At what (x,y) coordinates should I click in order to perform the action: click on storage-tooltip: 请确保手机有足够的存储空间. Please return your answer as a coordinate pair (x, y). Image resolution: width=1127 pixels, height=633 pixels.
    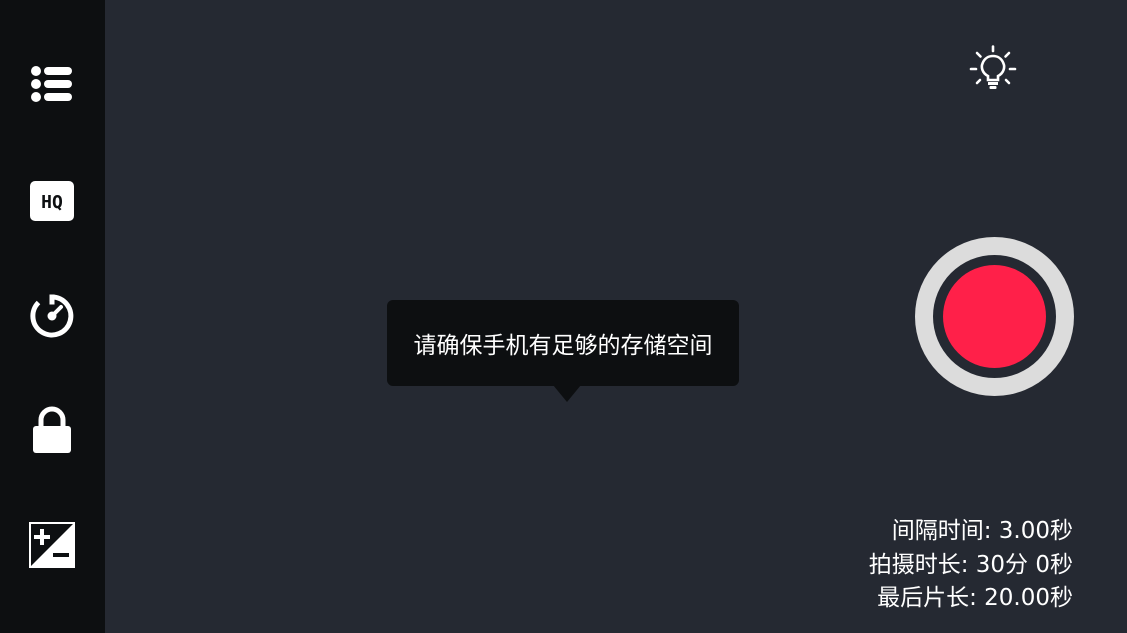
    Looking at the image, I should click on (563, 343).